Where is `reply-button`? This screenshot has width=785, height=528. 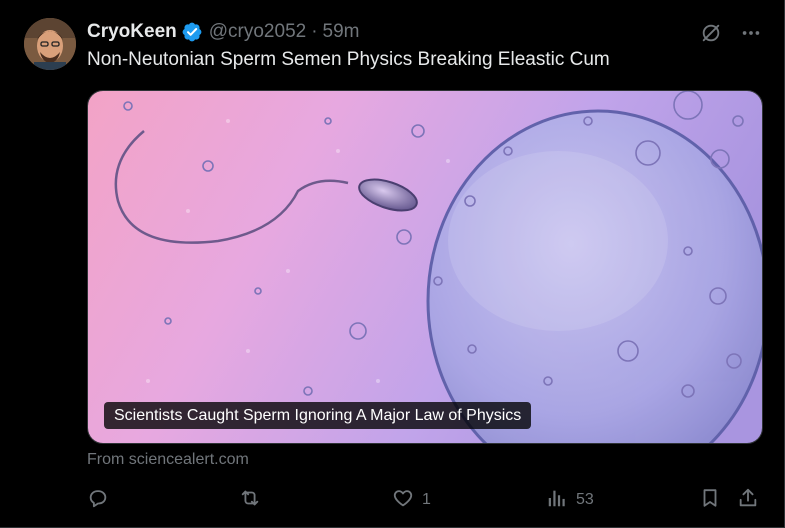 reply-button is located at coordinates (102, 500).